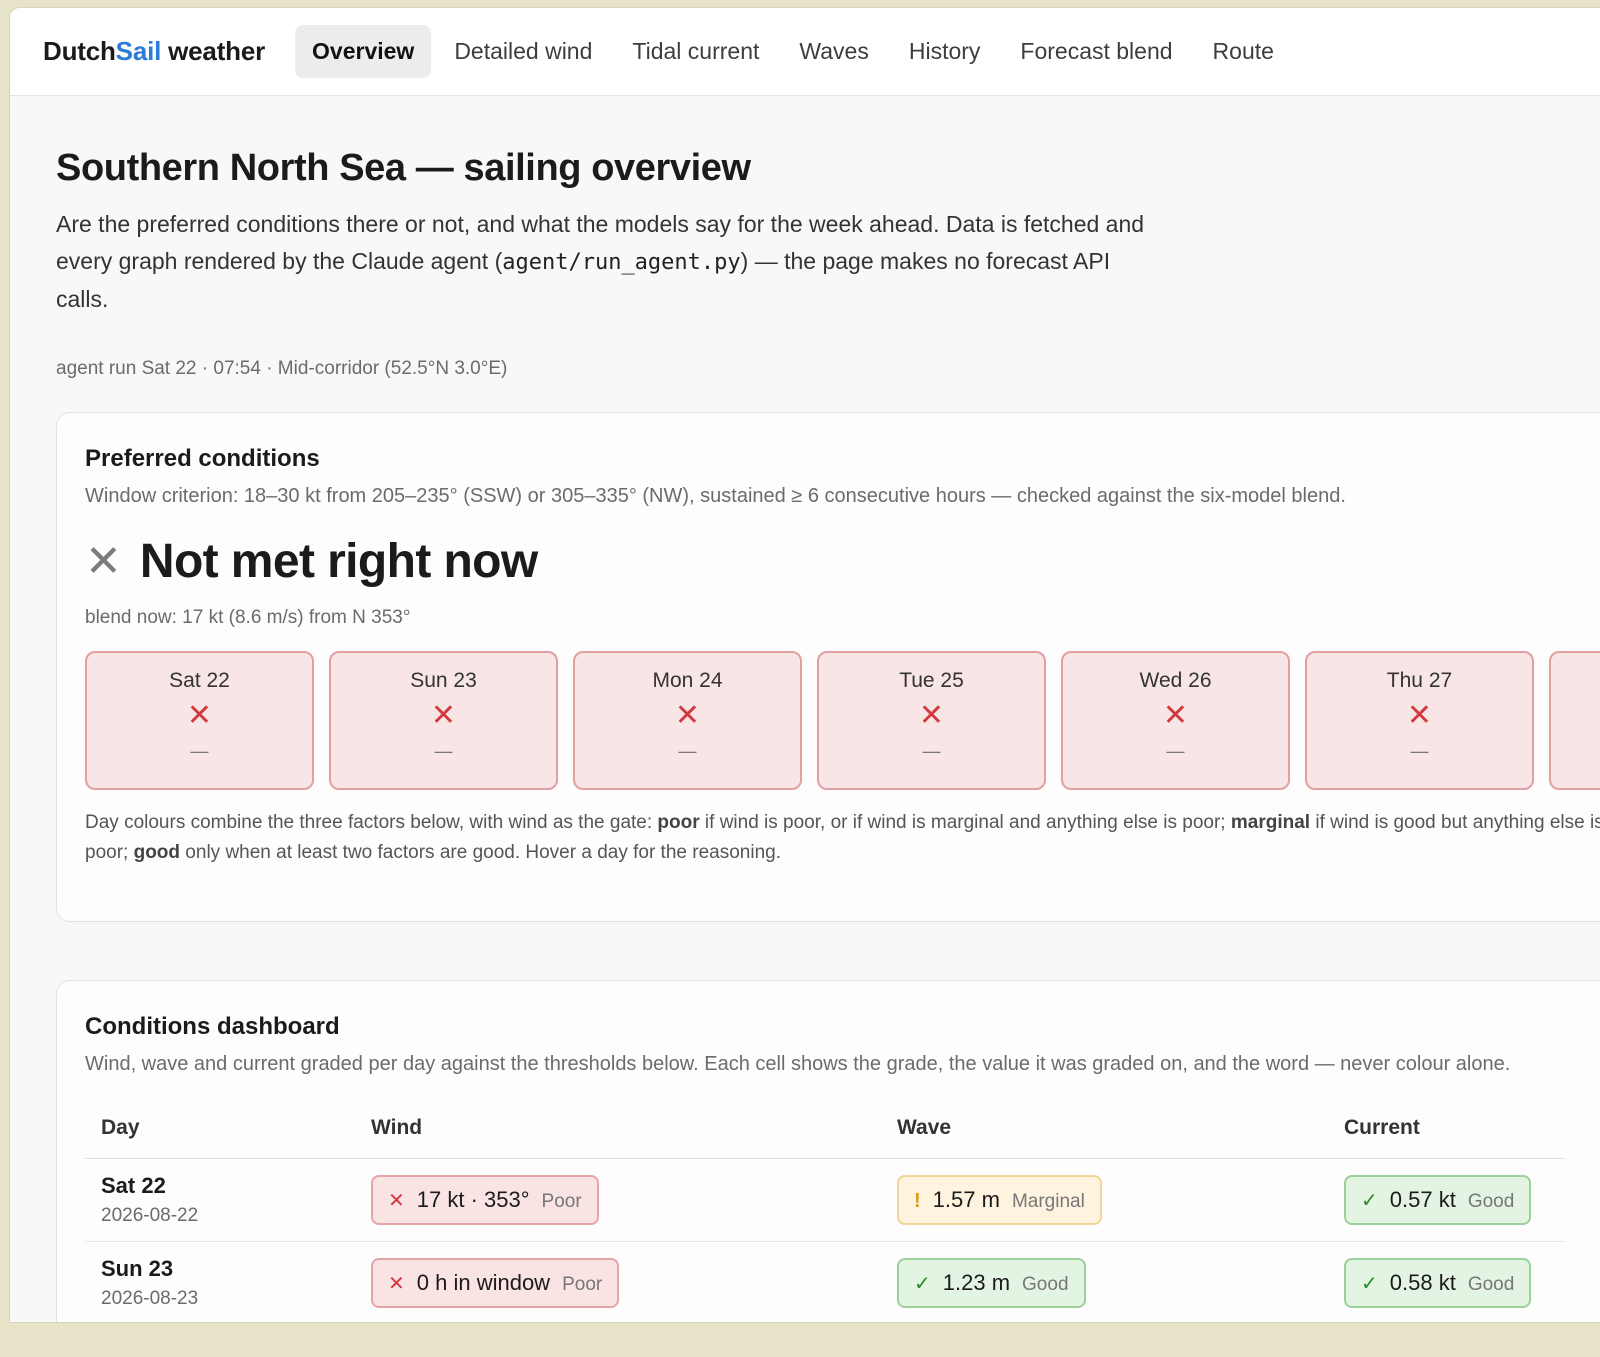 The height and width of the screenshot is (1357, 1600). What do you see at coordinates (248, 617) in the screenshot?
I see `blend-now: blend now: 17 kt (8.6 m/s) from N 353°` at bounding box center [248, 617].